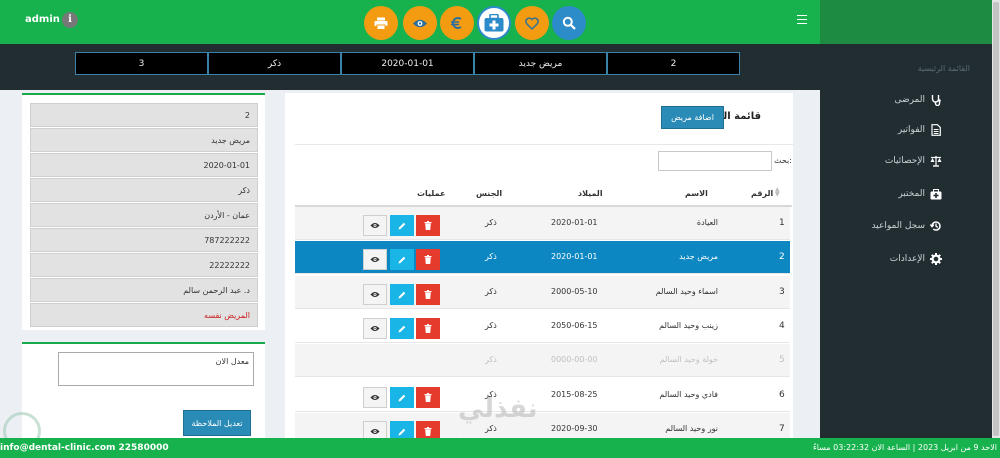 The image size is (1000, 458). Describe the element at coordinates (574, 222) in the screenshot. I see `row-birth: 2020-01-01` at that location.